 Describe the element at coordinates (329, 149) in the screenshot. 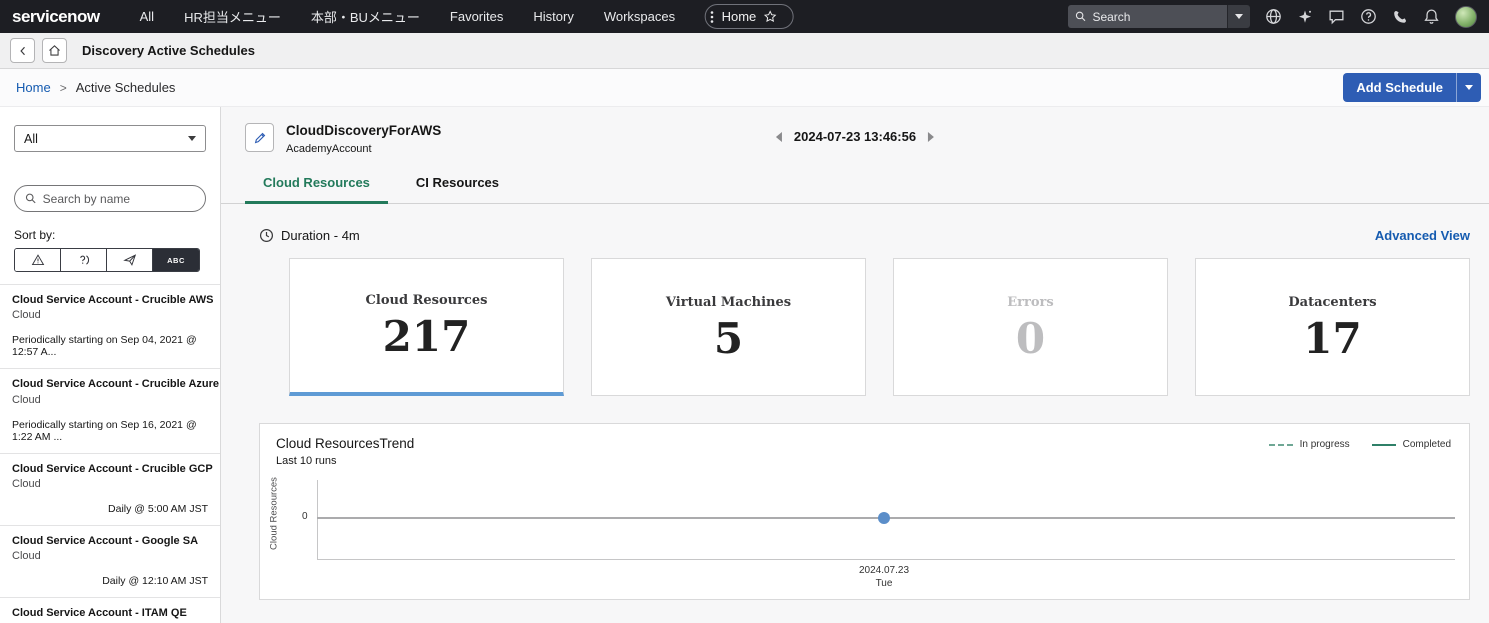

I see `record-subtitle: AcademyAccount` at that location.